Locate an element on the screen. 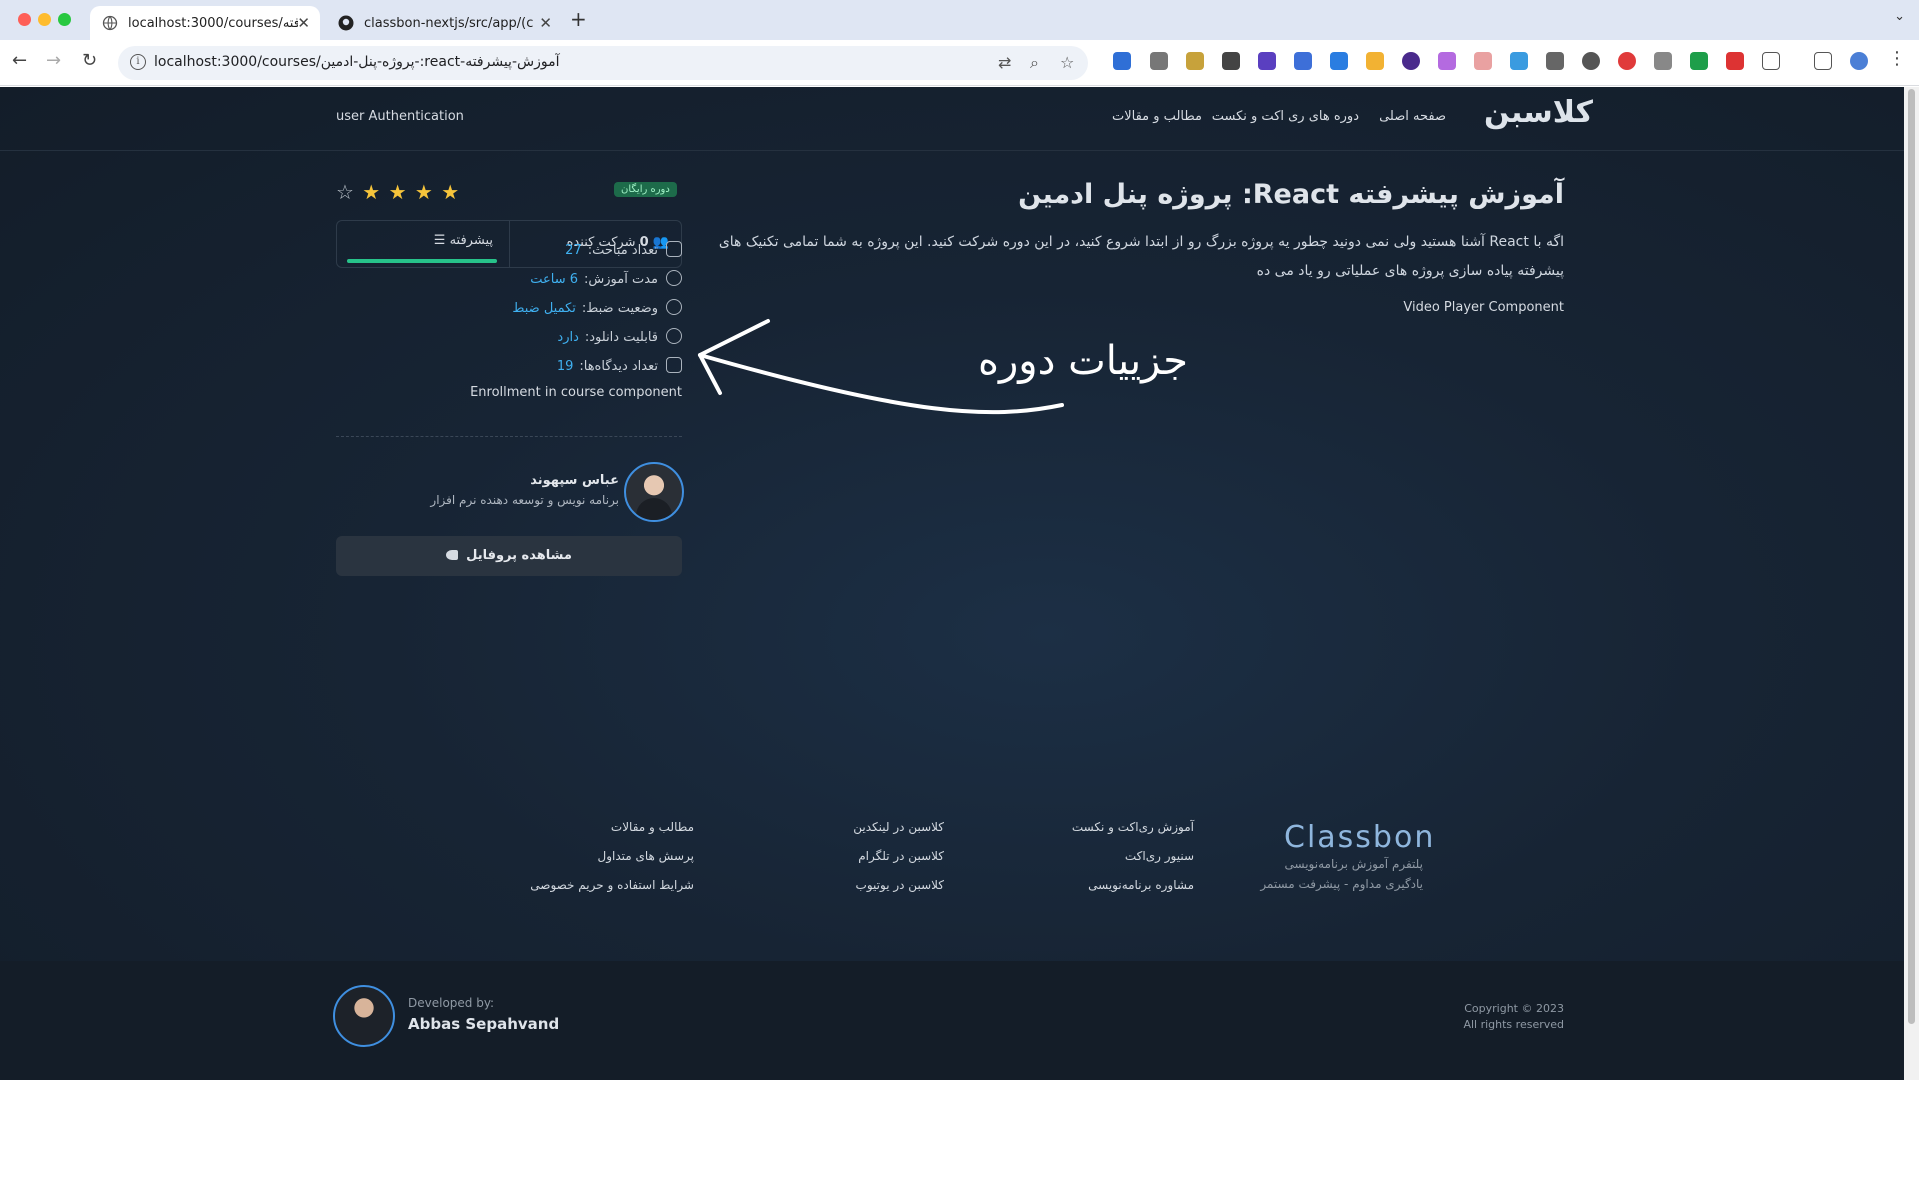 This screenshot has width=1919, height=1200. level-progress-bar is located at coordinates (422, 261).